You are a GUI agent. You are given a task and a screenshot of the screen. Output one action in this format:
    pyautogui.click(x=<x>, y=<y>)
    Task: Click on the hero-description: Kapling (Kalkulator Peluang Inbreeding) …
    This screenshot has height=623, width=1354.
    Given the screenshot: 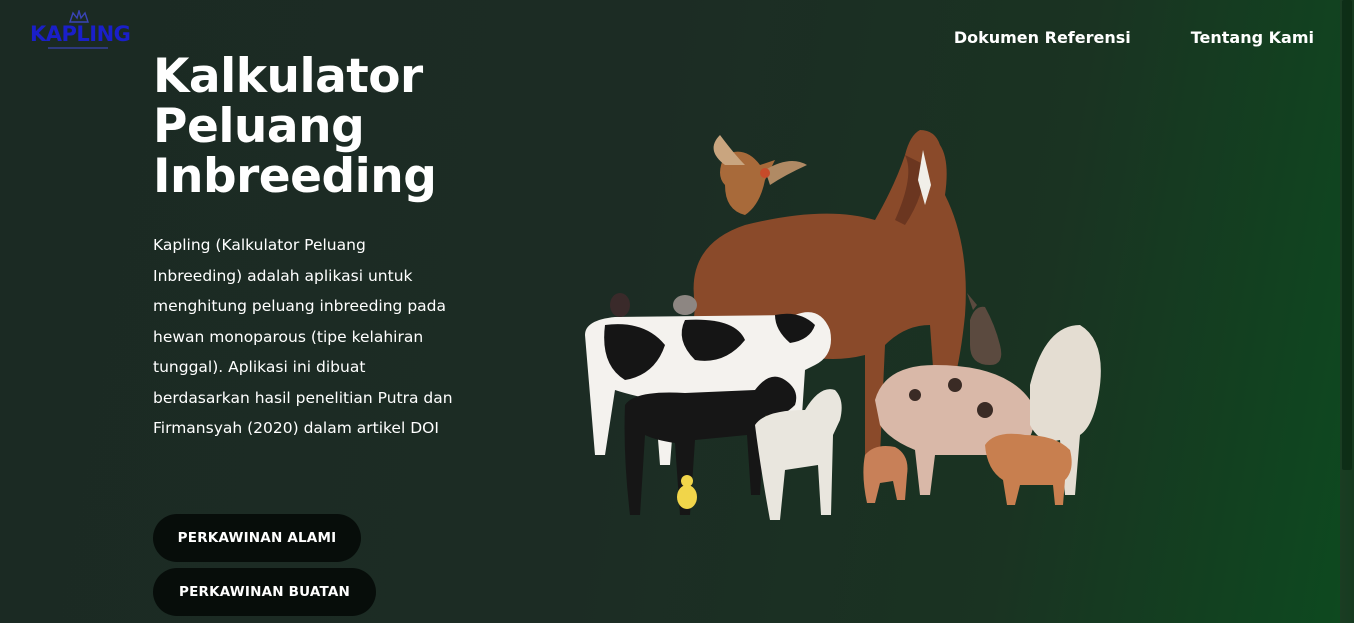 What is the action you would take?
    pyautogui.click(x=303, y=336)
    